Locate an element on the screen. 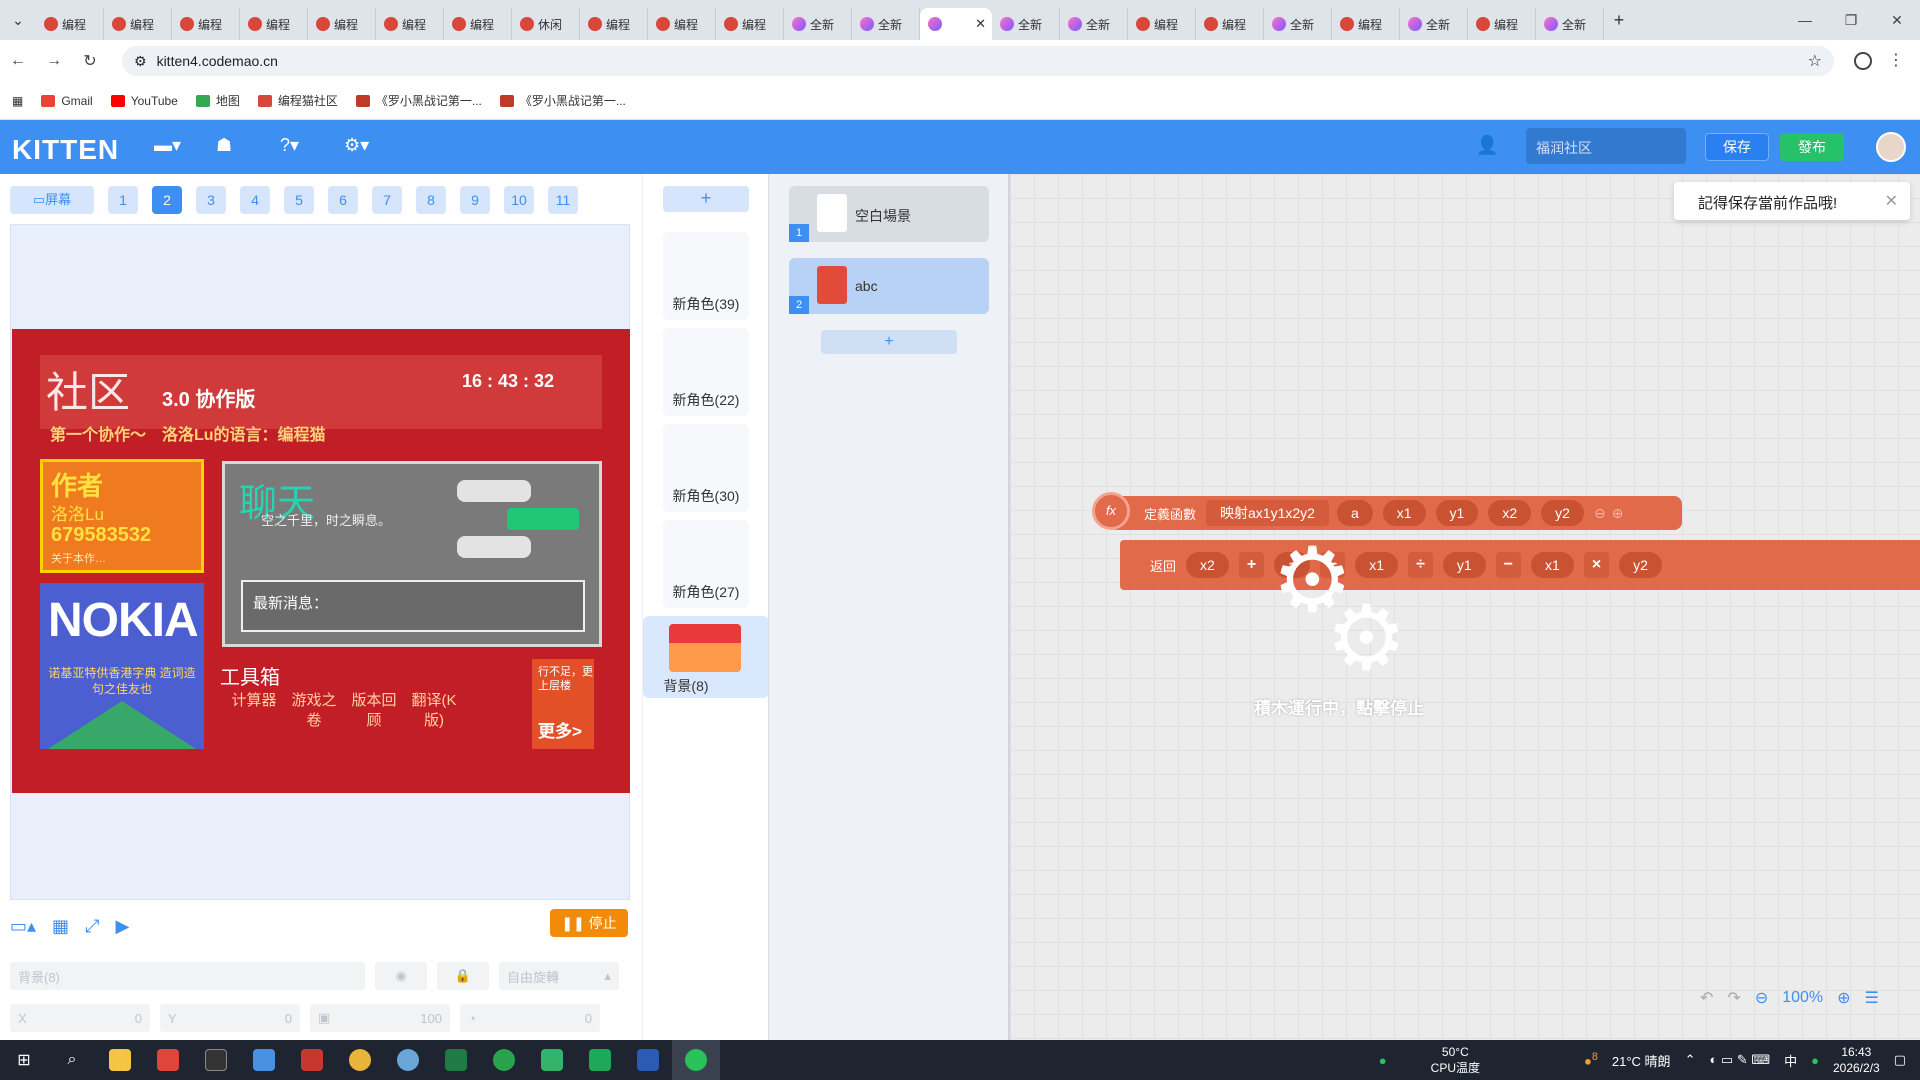 The height and width of the screenshot is (1080, 1920). screen-page-6: 6 is located at coordinates (343, 200).